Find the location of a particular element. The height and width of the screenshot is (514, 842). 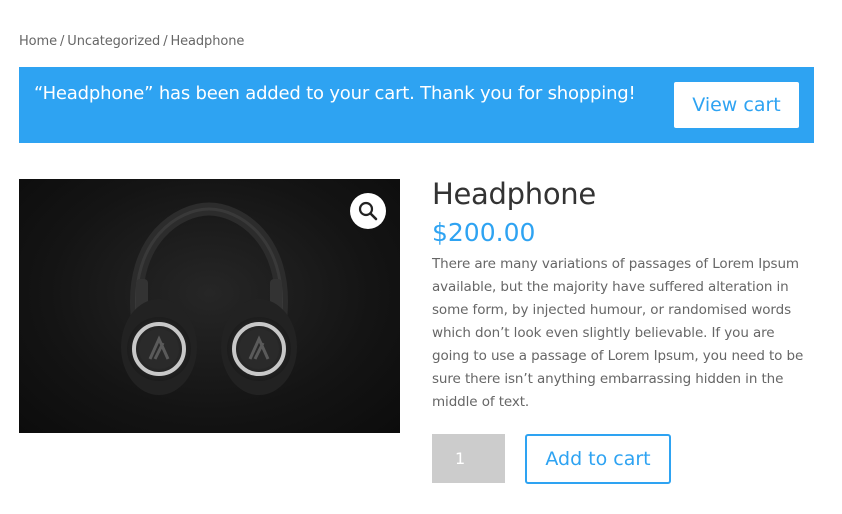

headphone-image is located at coordinates (209, 298).